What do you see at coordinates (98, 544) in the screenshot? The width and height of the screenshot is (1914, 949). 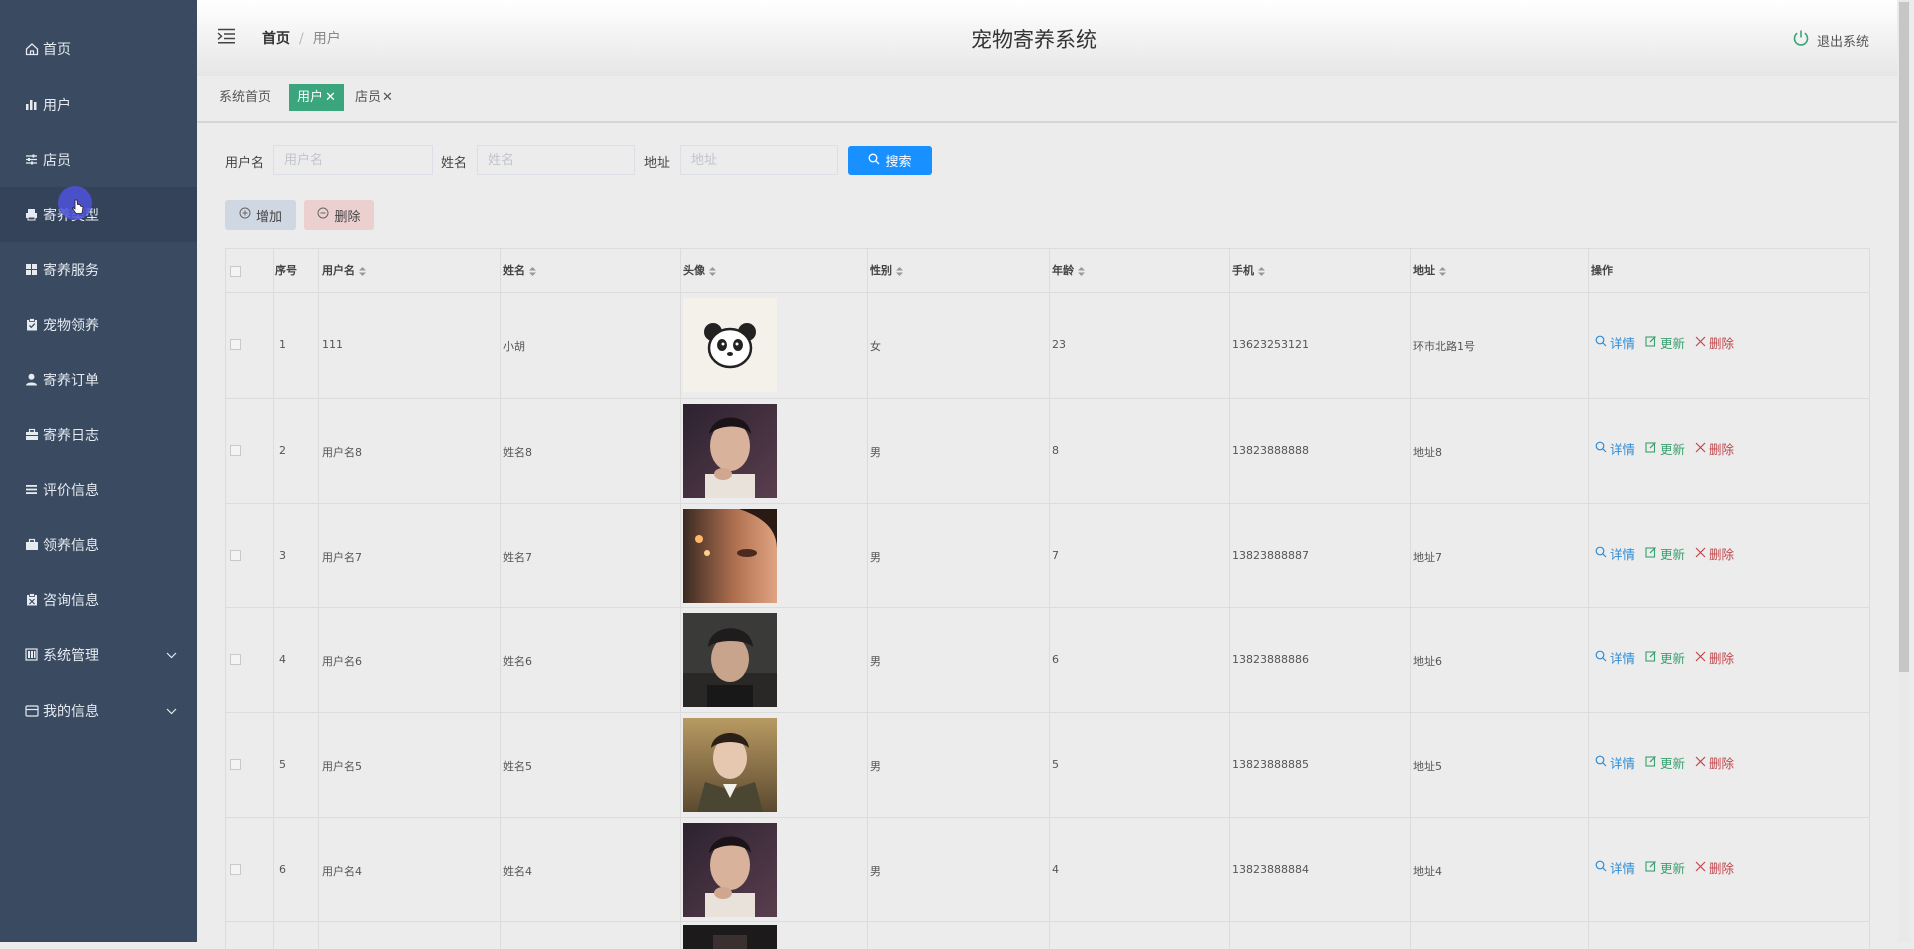 I see `sidebar-item-adoption-info: 领养信息` at bounding box center [98, 544].